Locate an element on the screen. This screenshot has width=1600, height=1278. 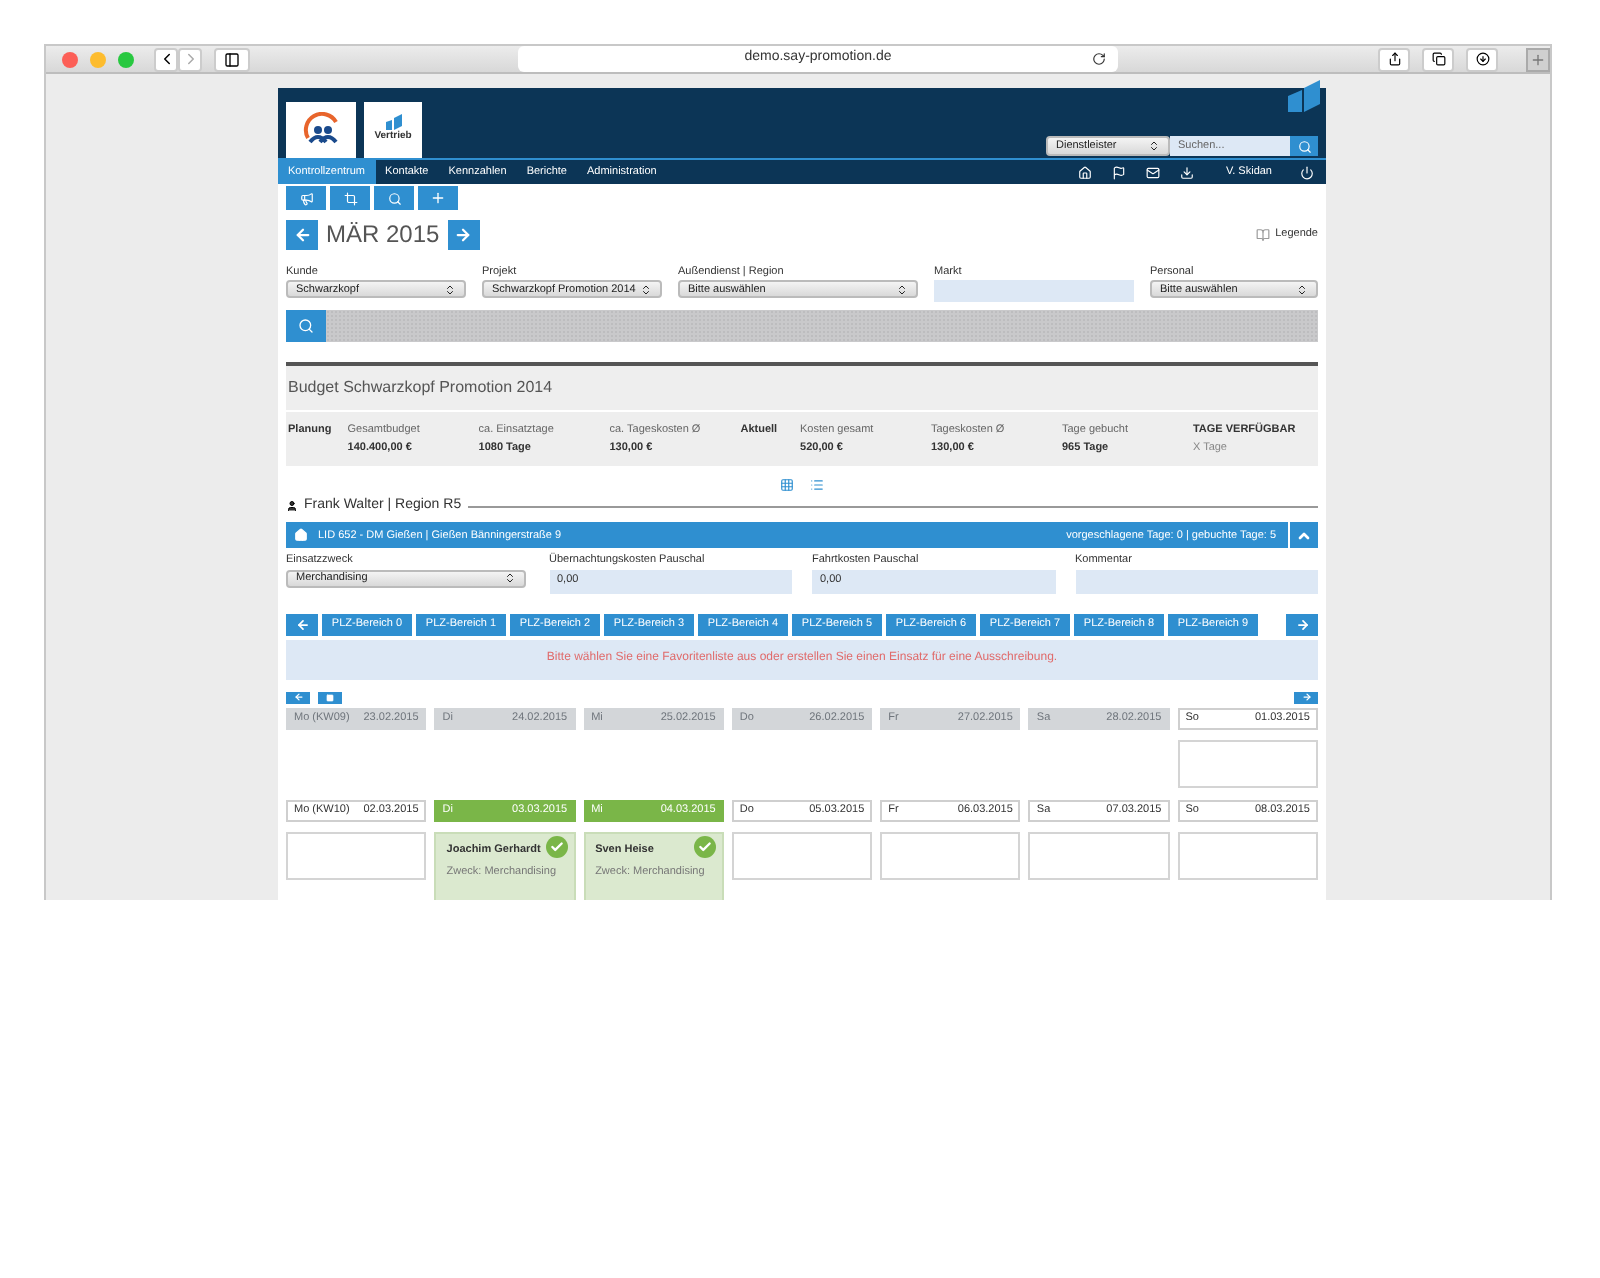
next-month-button is located at coordinates (463, 234).